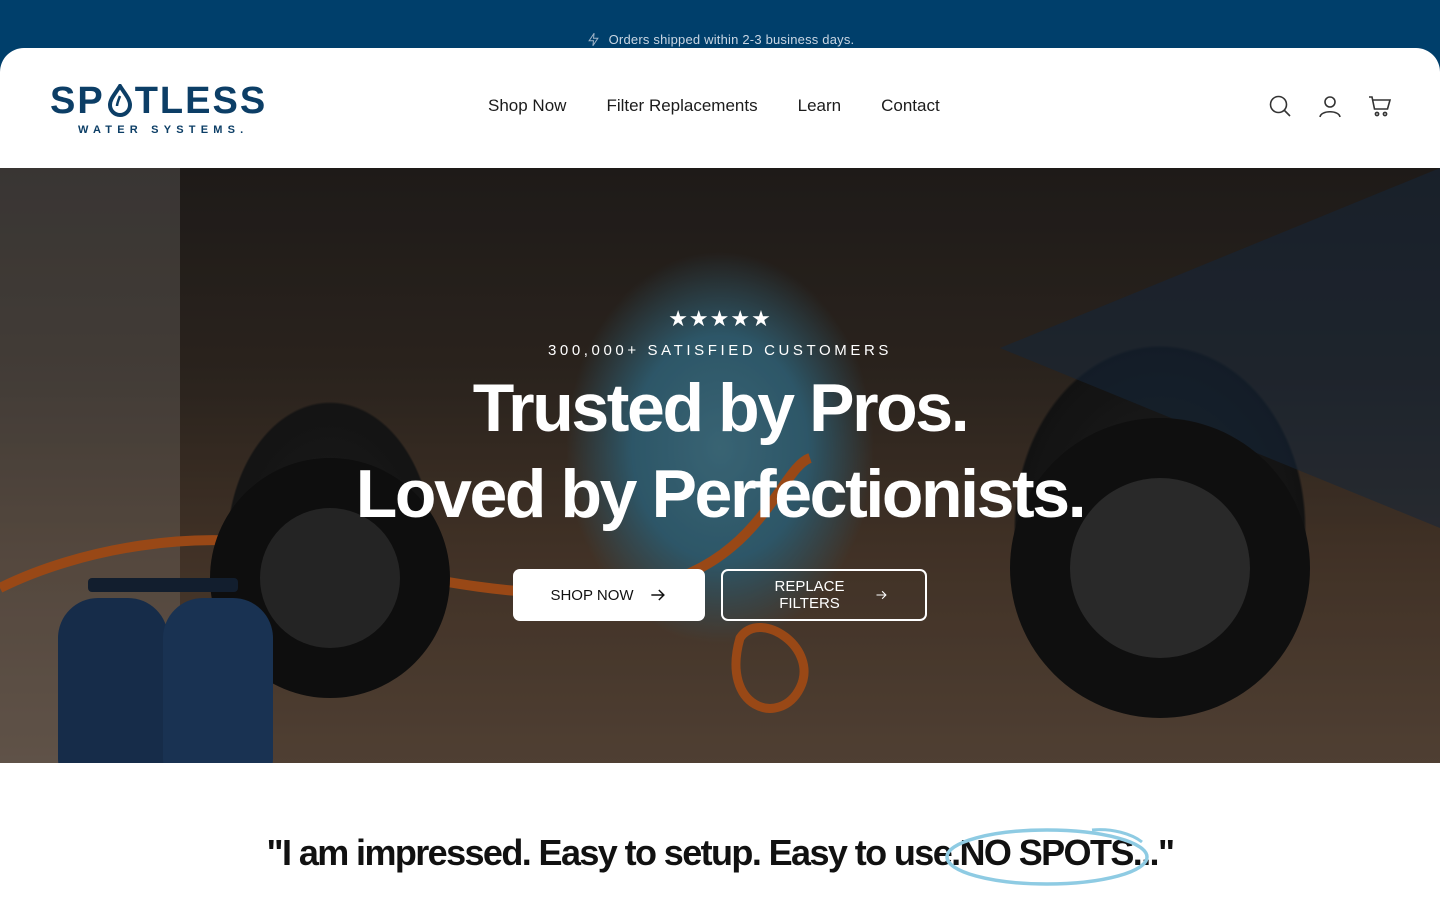 The height and width of the screenshot is (900, 1440). I want to click on nav-contact: Contact, so click(910, 106).